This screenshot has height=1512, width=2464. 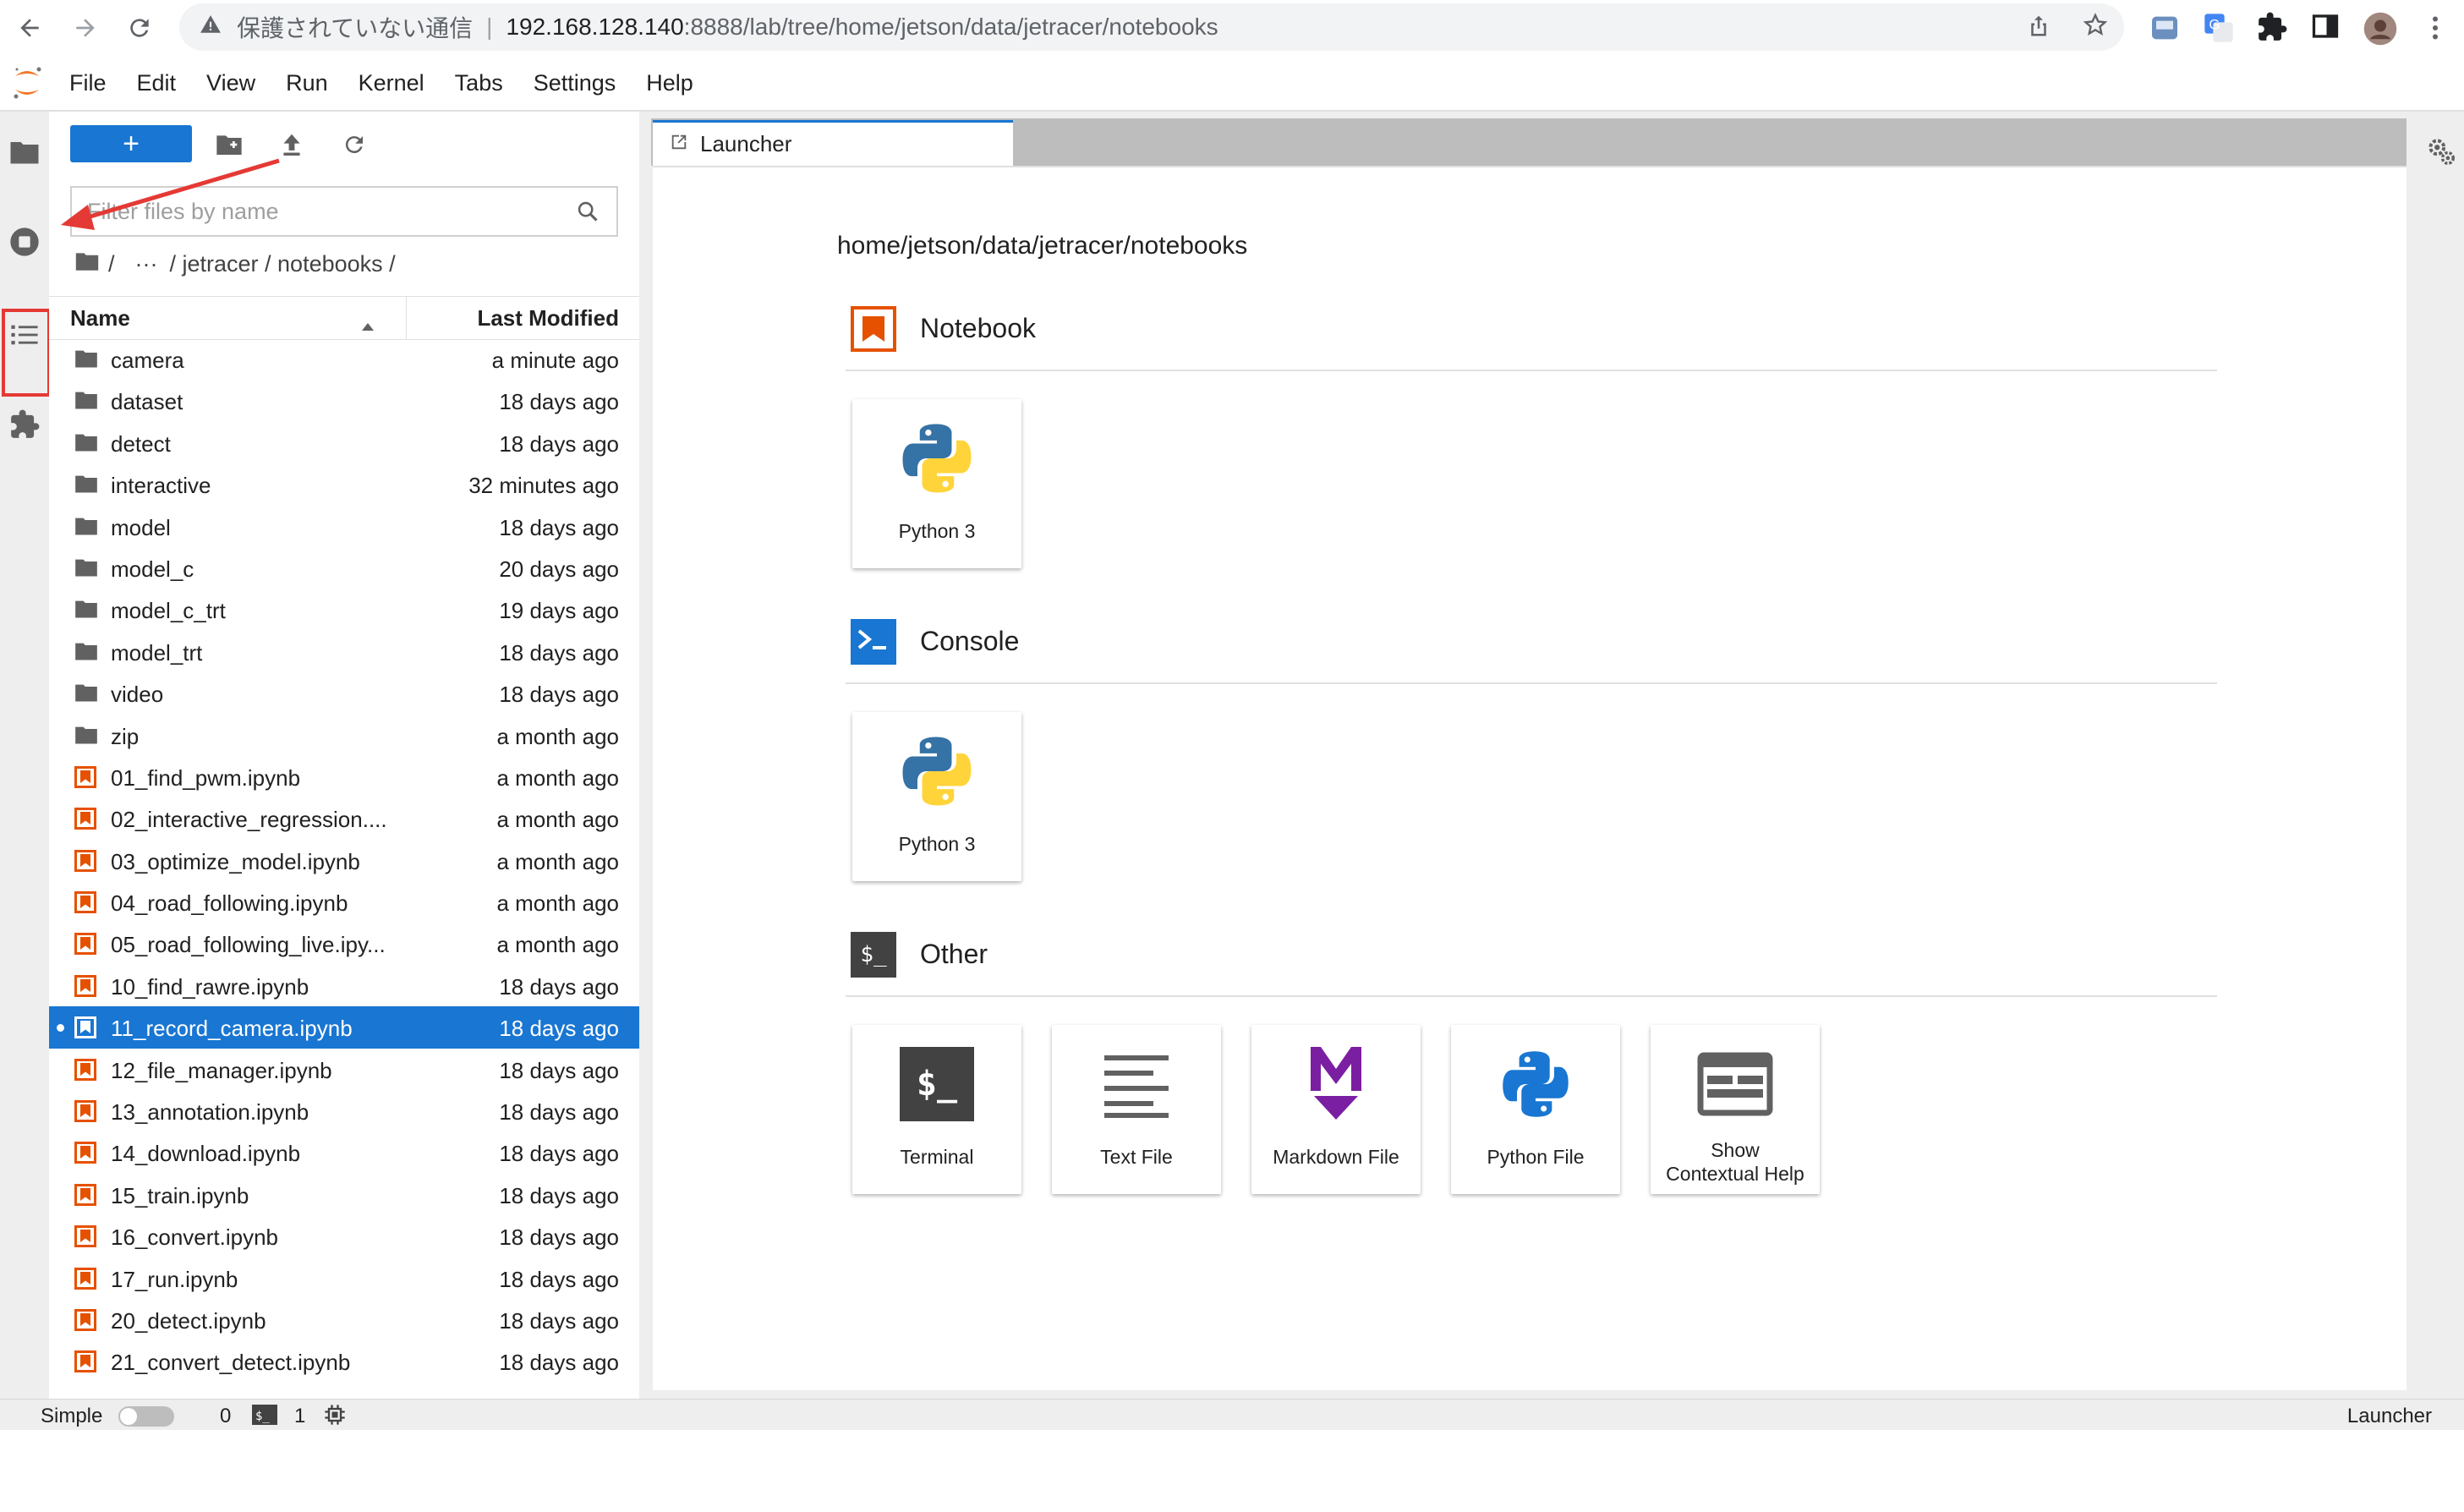 I want to click on python-file-card: Python File, so click(x=1535, y=1109).